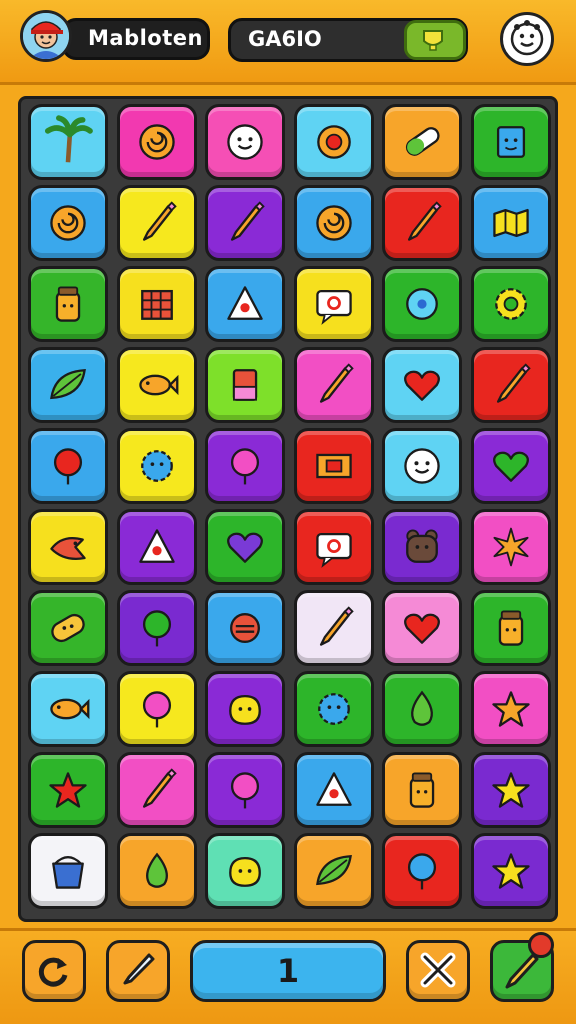  Describe the element at coordinates (285, 39) in the screenshot. I see `score-label: GA6IO` at that location.